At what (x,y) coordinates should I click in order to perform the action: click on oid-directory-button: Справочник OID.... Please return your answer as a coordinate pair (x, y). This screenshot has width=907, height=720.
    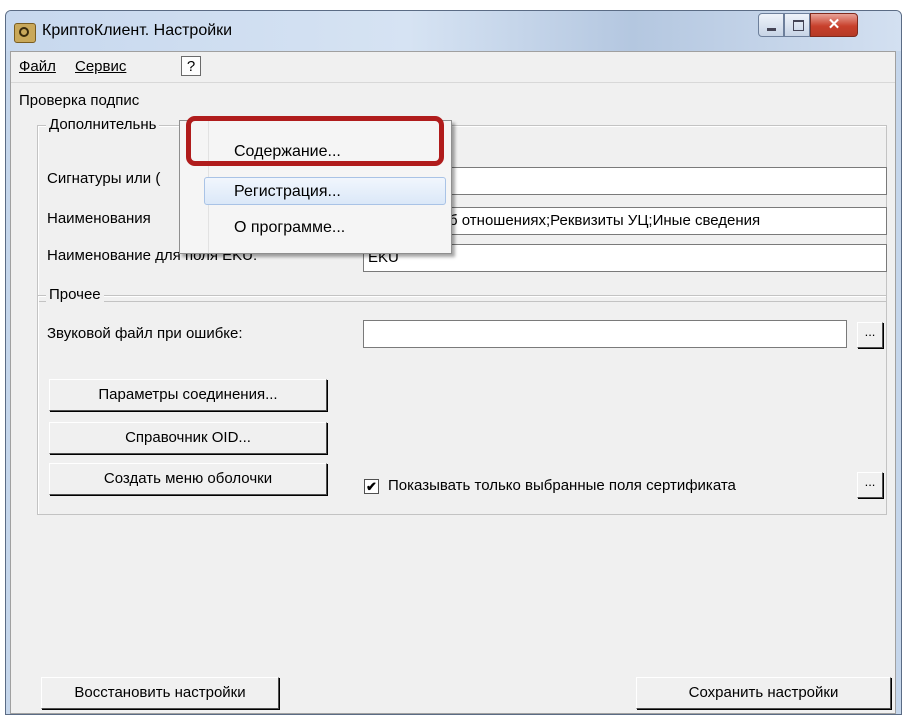
    Looking at the image, I should click on (188, 438).